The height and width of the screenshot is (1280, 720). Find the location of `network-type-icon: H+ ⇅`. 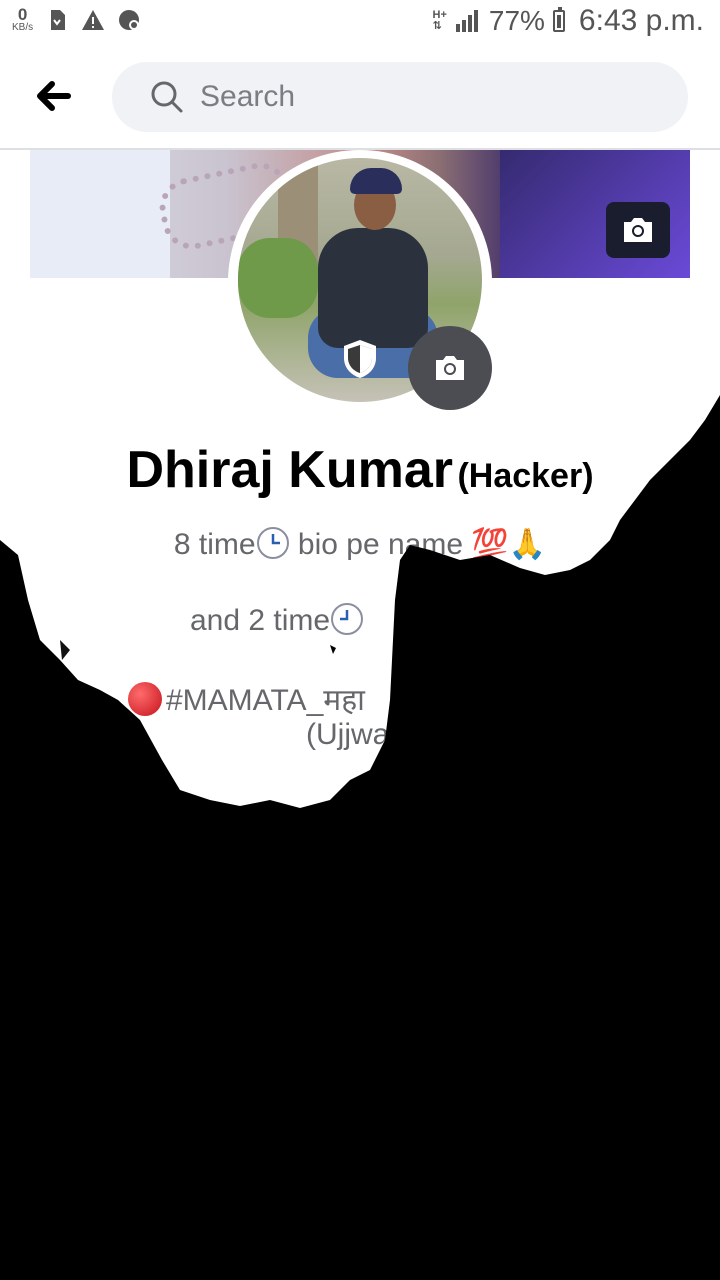

network-type-icon: H+ ⇅ is located at coordinates (439, 20).